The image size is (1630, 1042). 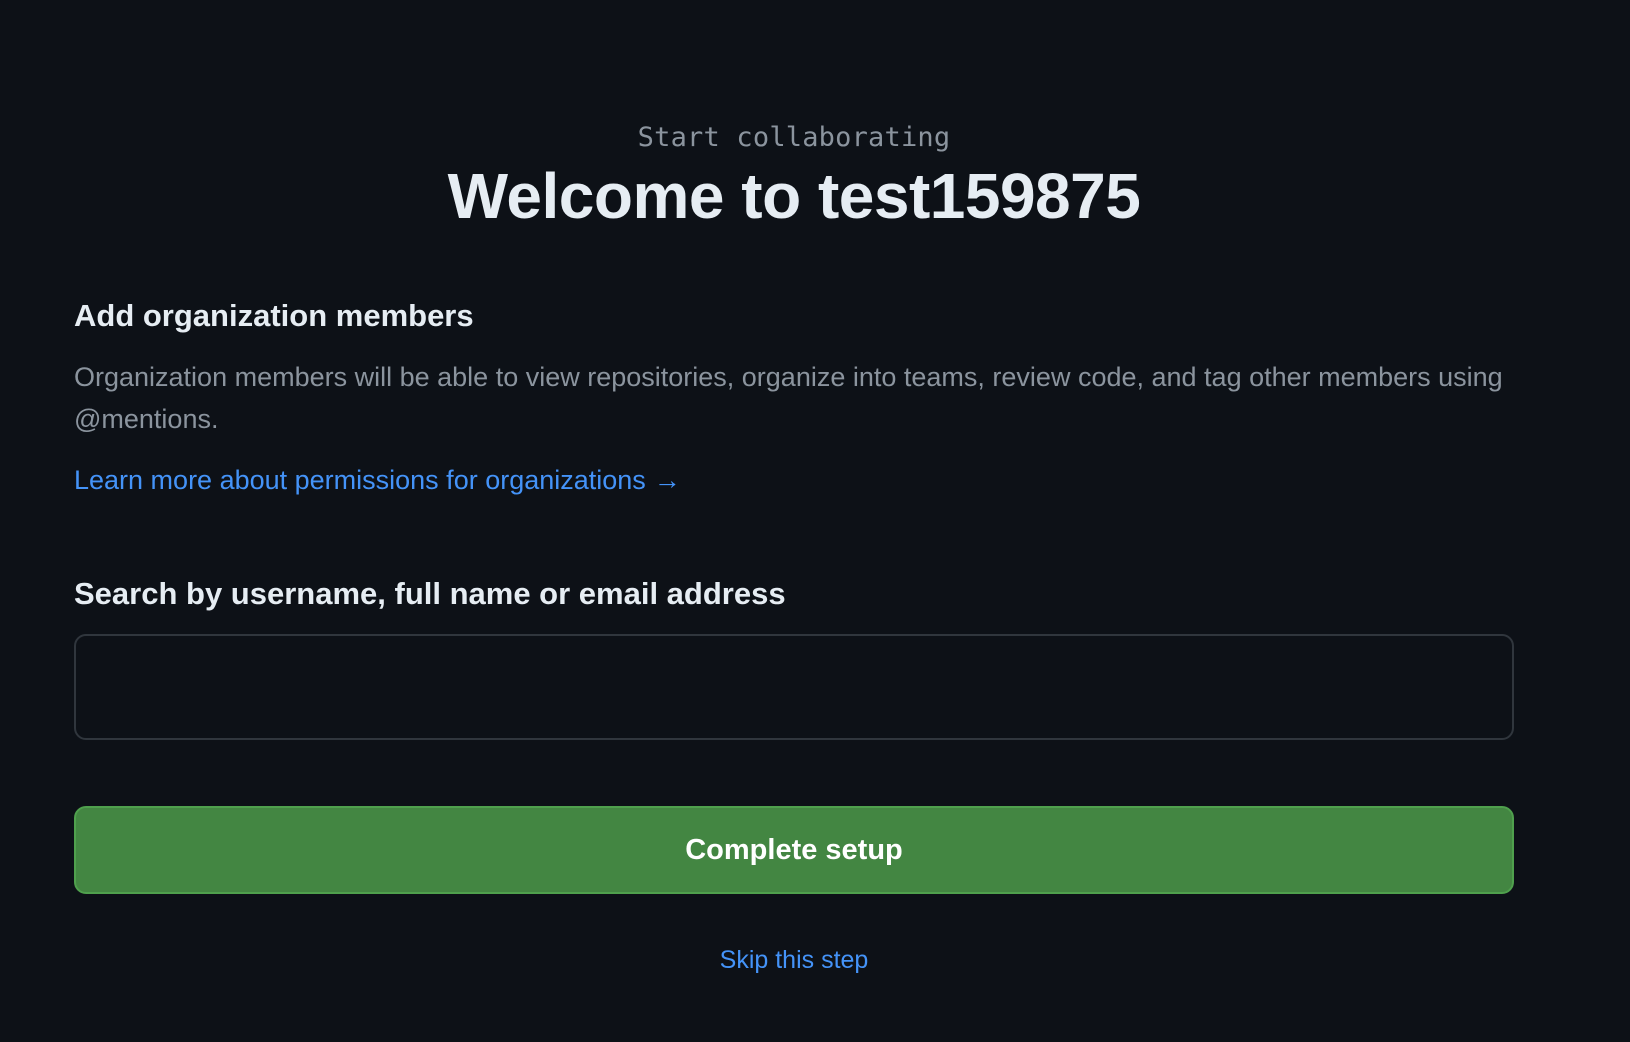 I want to click on arrow-right-icon: →, so click(x=667, y=480).